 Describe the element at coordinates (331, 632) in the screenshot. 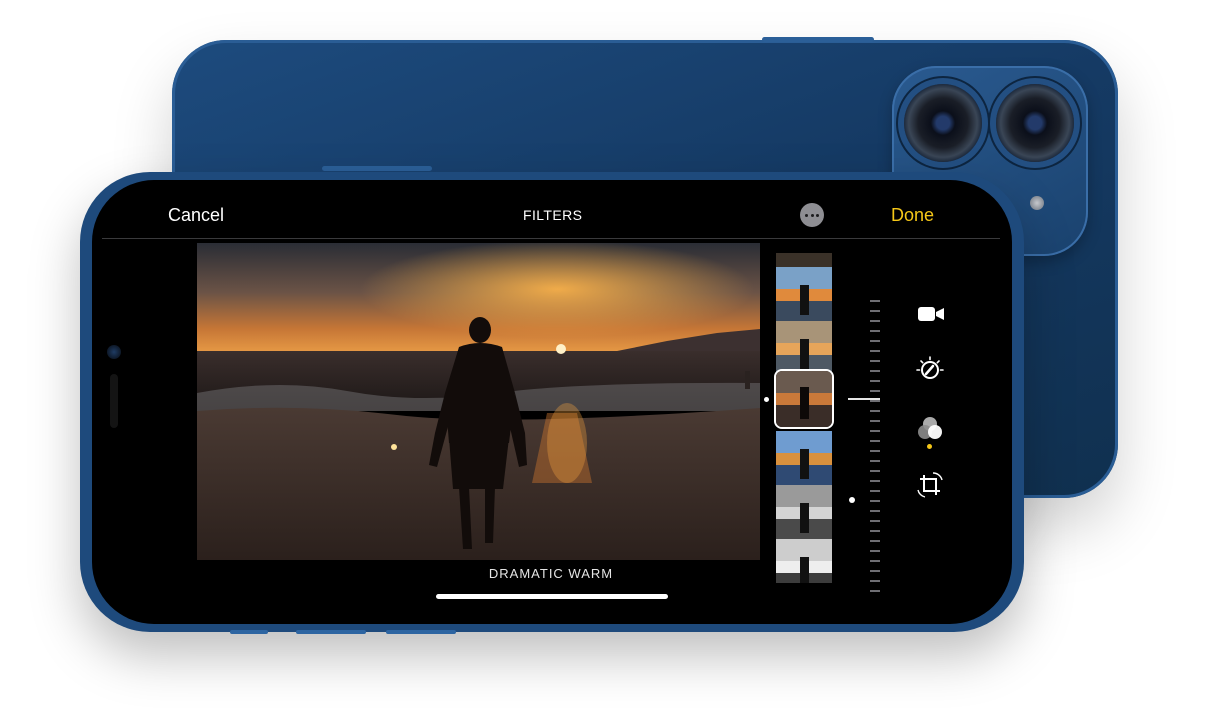

I see `volume-up-button` at that location.